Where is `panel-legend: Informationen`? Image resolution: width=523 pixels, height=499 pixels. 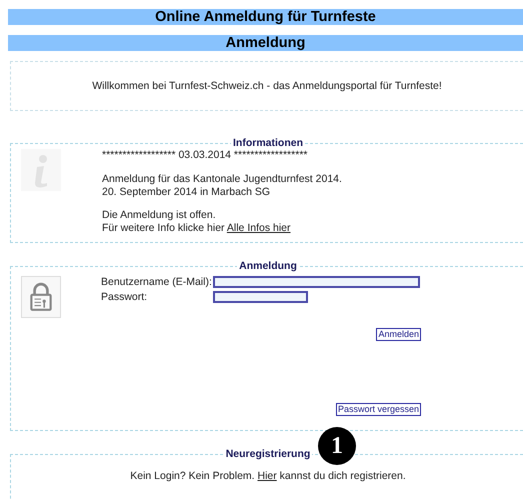 panel-legend: Informationen is located at coordinates (268, 143).